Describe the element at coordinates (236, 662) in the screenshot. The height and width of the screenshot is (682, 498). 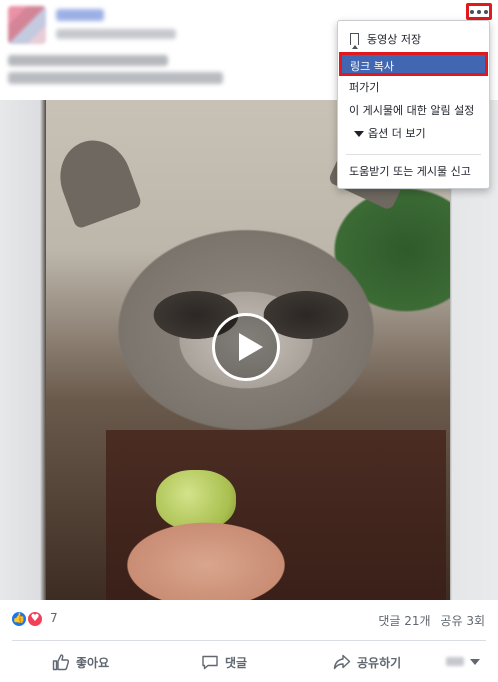
I see `comment-label: 댓글` at that location.